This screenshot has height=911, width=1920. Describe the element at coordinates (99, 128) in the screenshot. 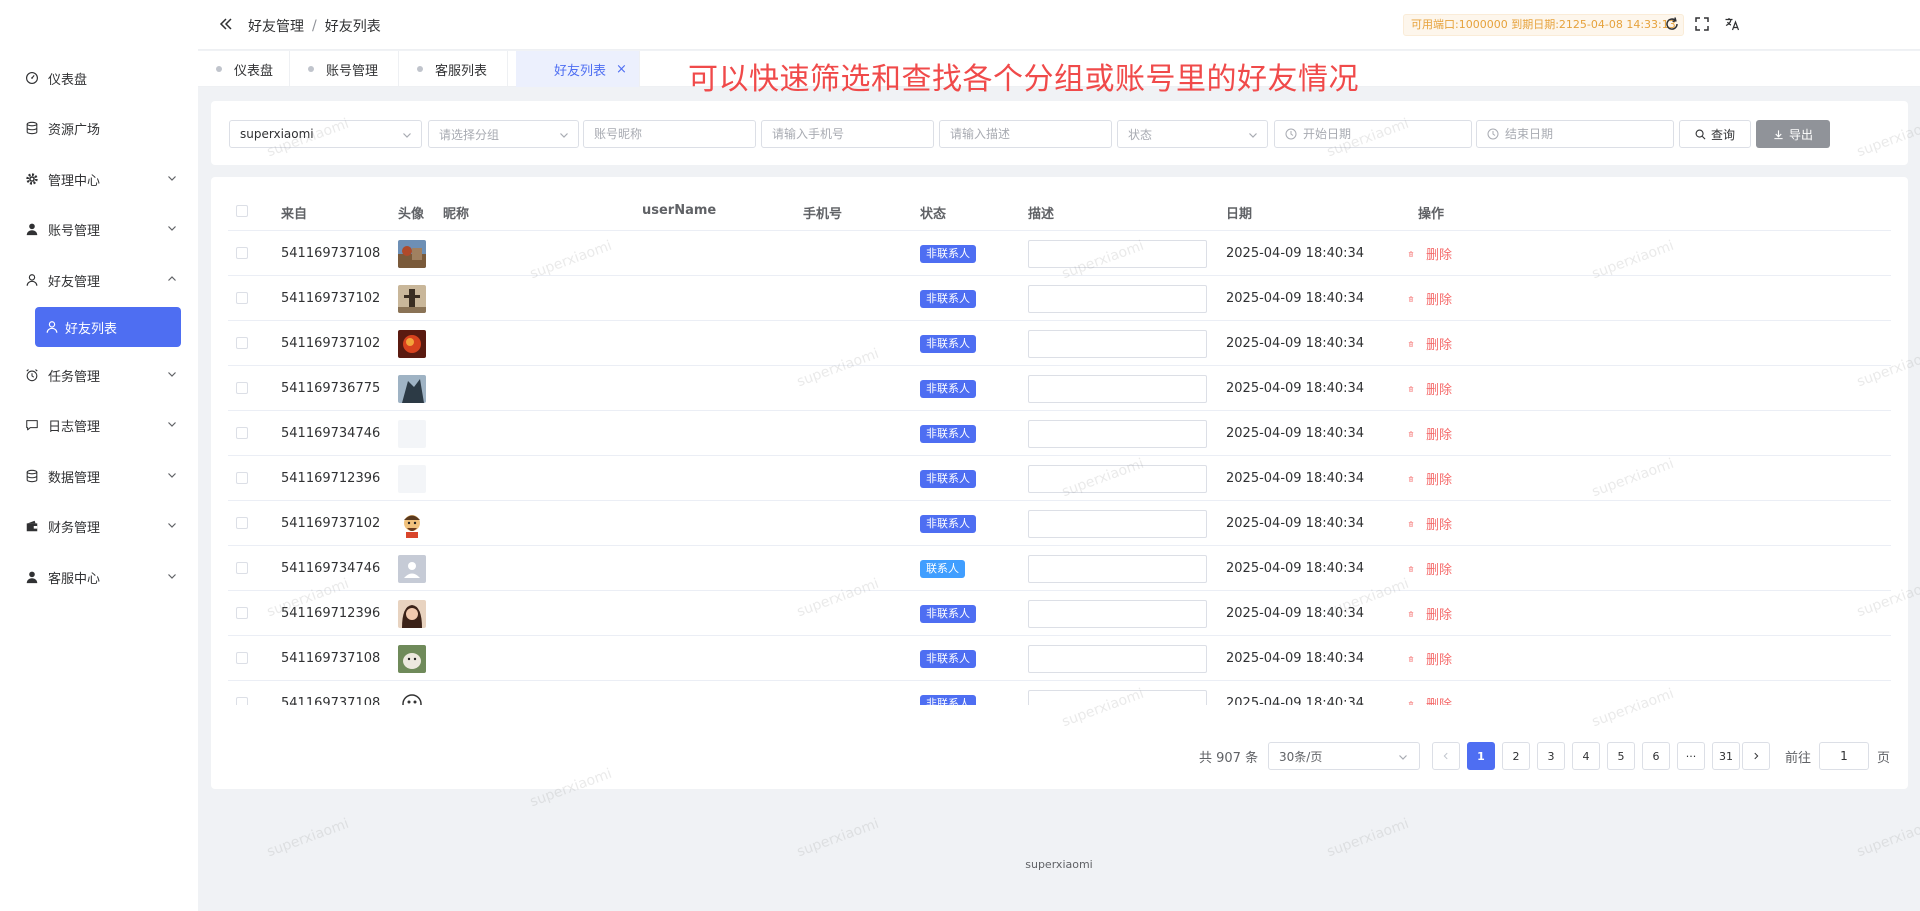

I see `sidebar-item-resource-square: 资源广场` at that location.